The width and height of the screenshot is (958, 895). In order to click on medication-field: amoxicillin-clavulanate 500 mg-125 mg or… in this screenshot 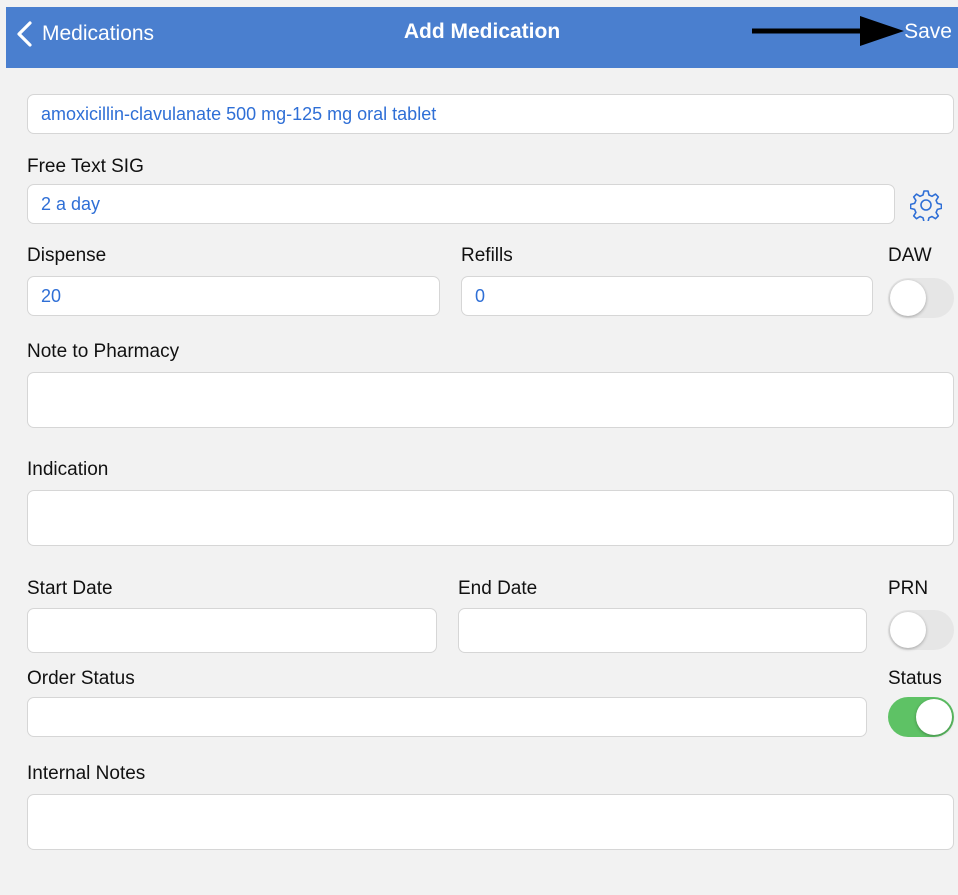, I will do `click(490, 114)`.